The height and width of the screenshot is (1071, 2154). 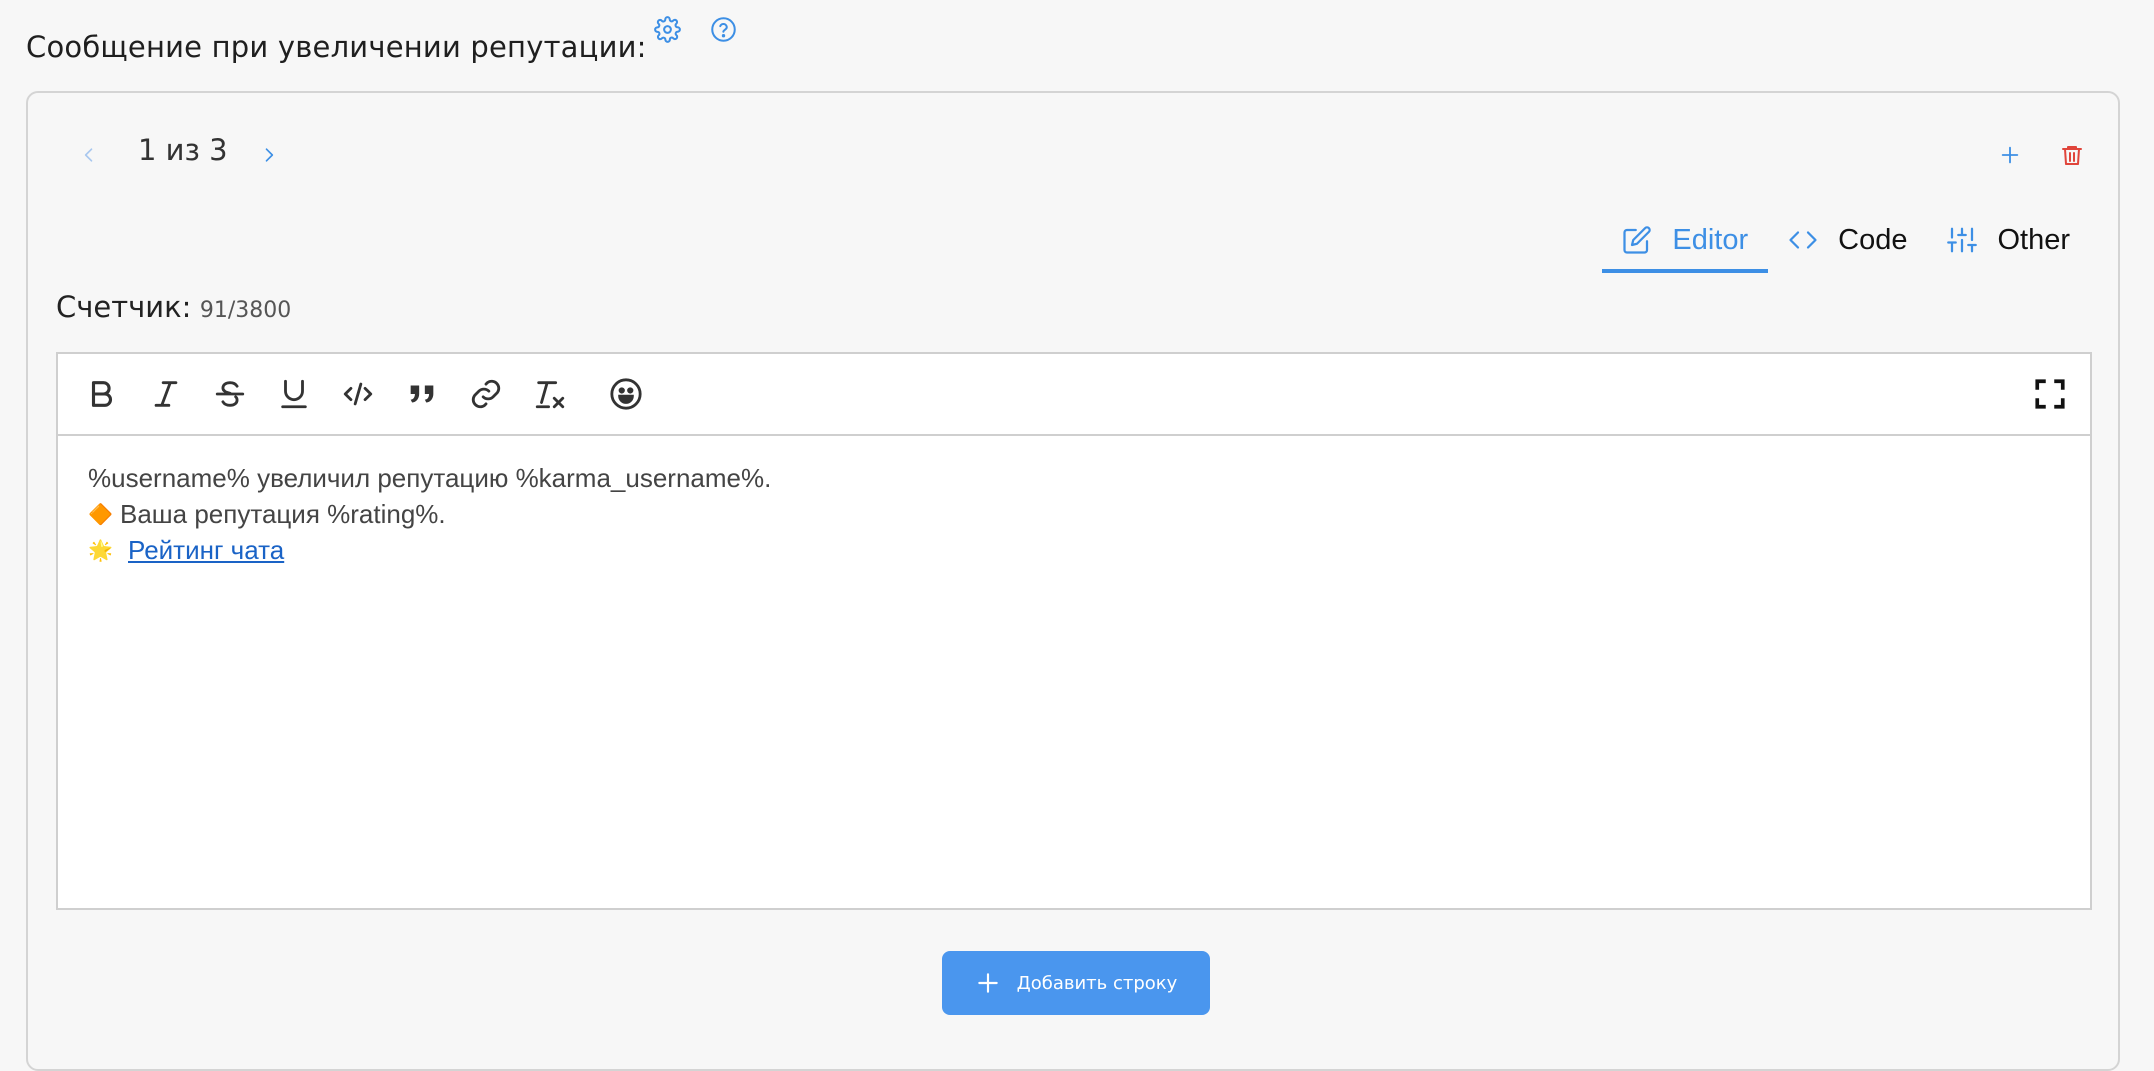 I want to click on line-text: Ваша репутация %rating%., so click(x=283, y=514).